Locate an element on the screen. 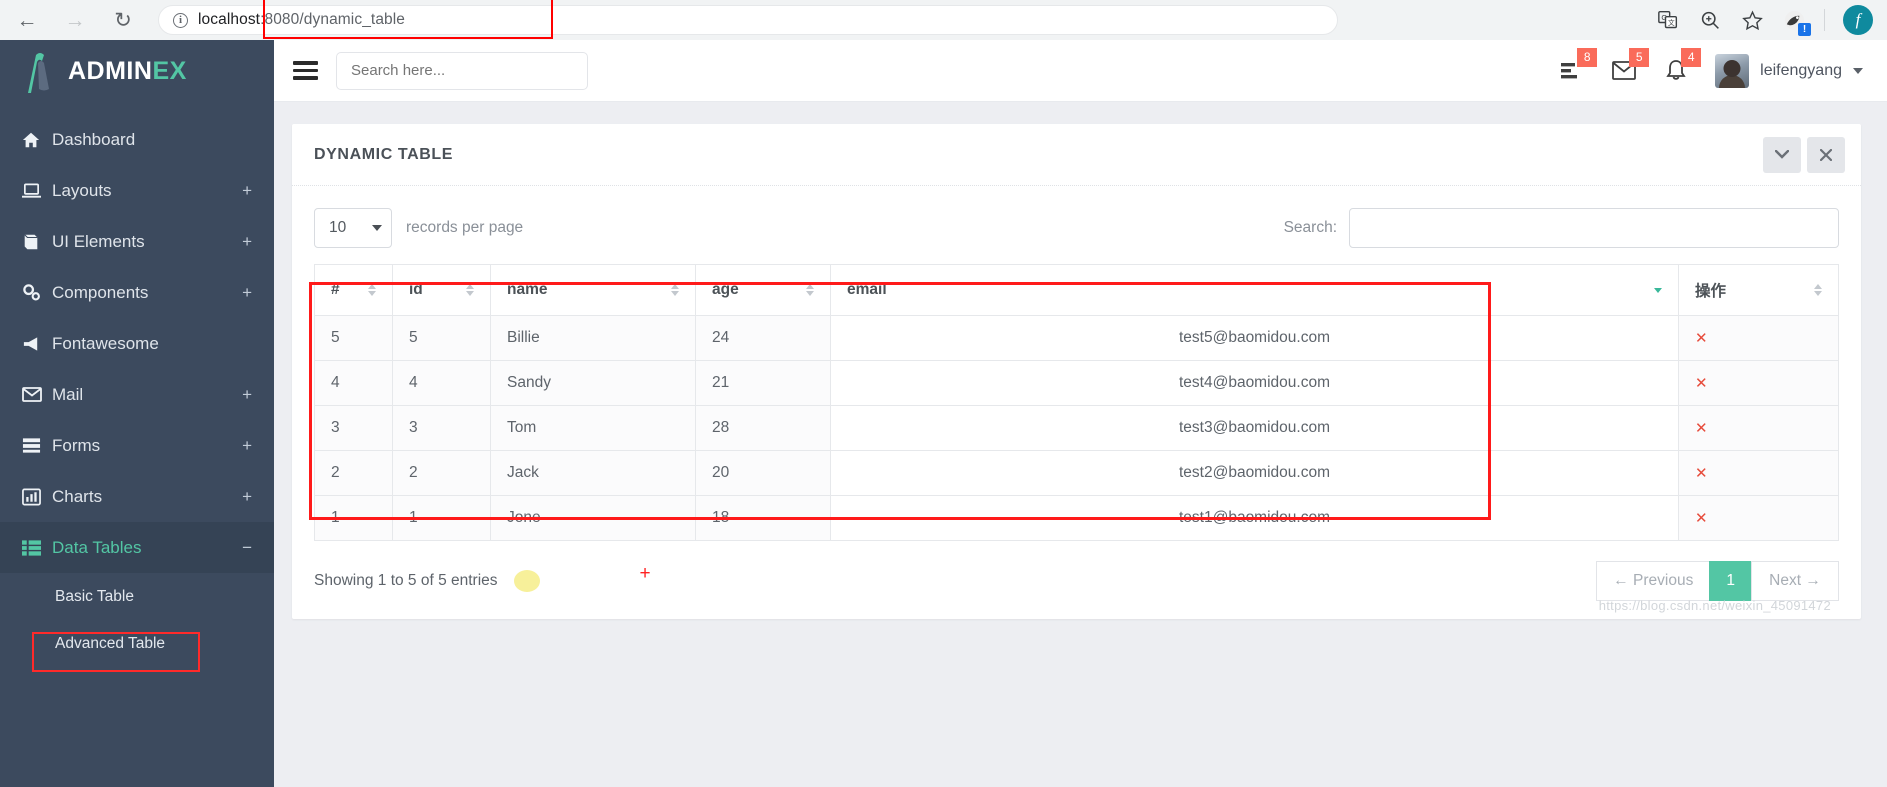  table-row: 5 5 Billie 24 test5@baomidou.com ✕ is located at coordinates (1076, 338).